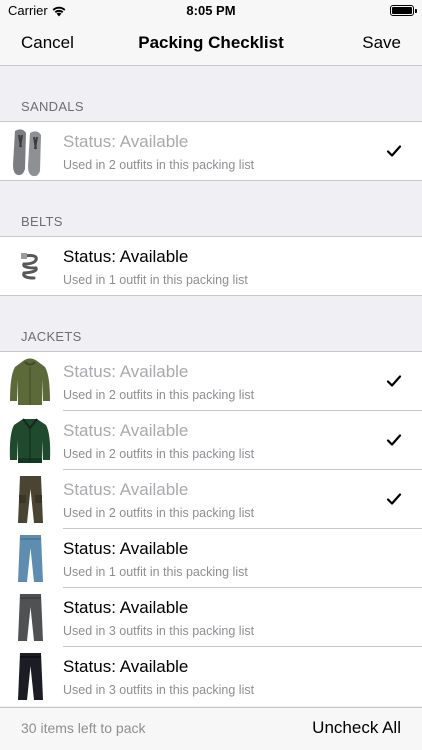 This screenshot has width=422, height=750. I want to click on blue-jeans-icon, so click(30, 558).